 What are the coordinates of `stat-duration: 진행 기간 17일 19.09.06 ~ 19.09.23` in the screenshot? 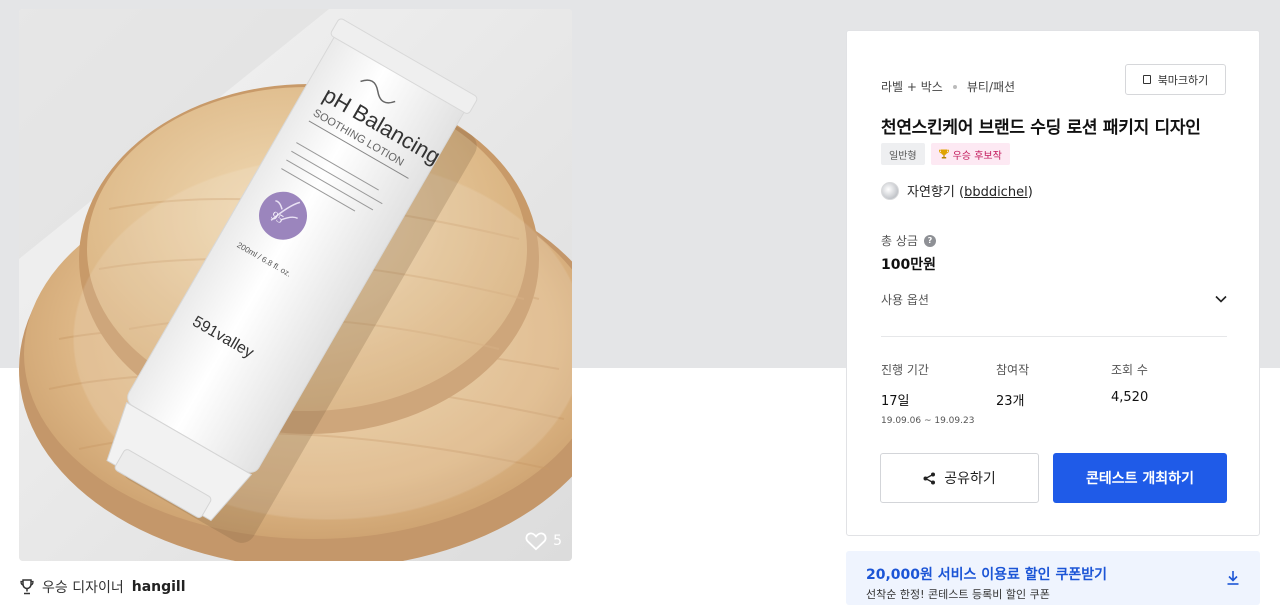 It's located at (938, 393).